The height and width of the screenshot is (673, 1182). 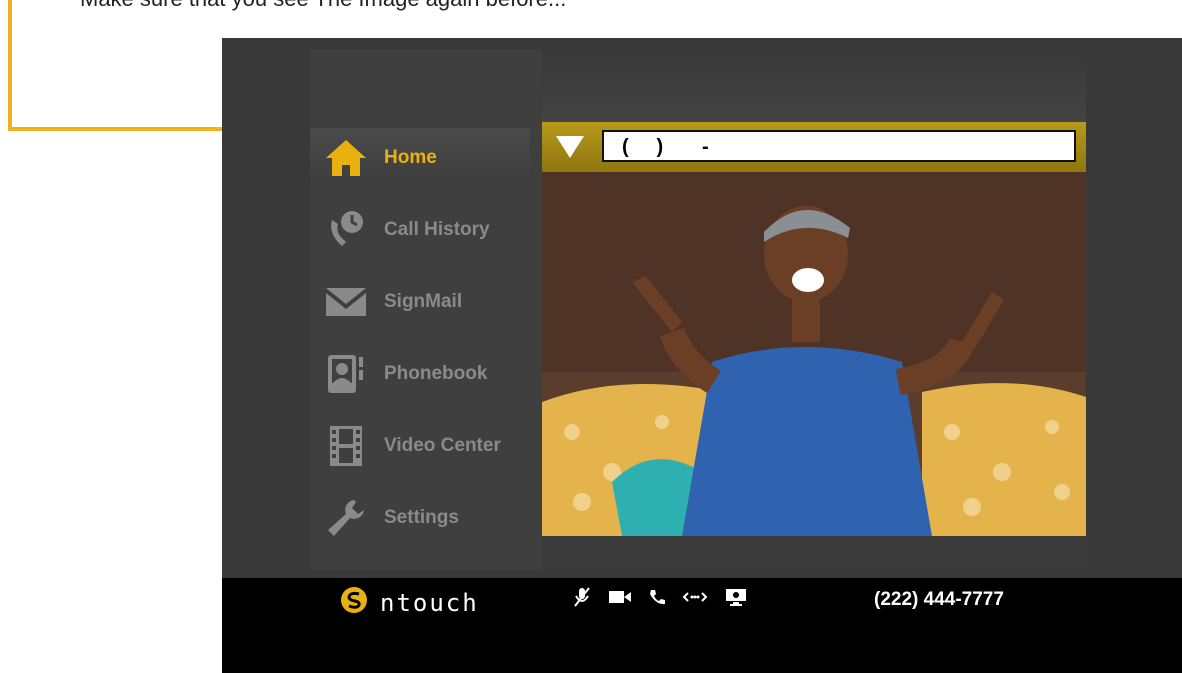 I want to click on phone-format-mask: ( ) -, so click(x=665, y=147).